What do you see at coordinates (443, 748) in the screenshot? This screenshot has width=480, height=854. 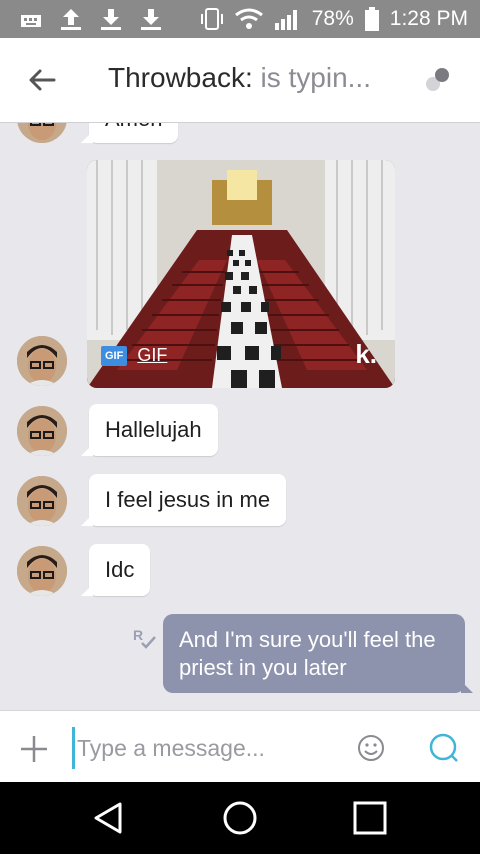 I see `chat-bubble-icon` at bounding box center [443, 748].